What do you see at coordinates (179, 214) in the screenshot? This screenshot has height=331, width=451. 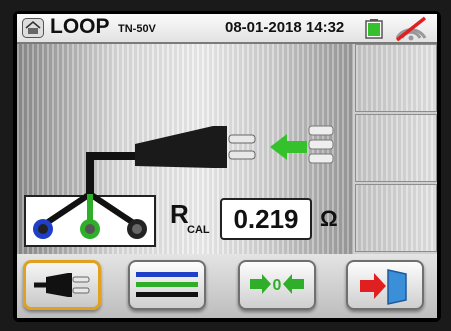 I see `rcal-label: R` at bounding box center [179, 214].